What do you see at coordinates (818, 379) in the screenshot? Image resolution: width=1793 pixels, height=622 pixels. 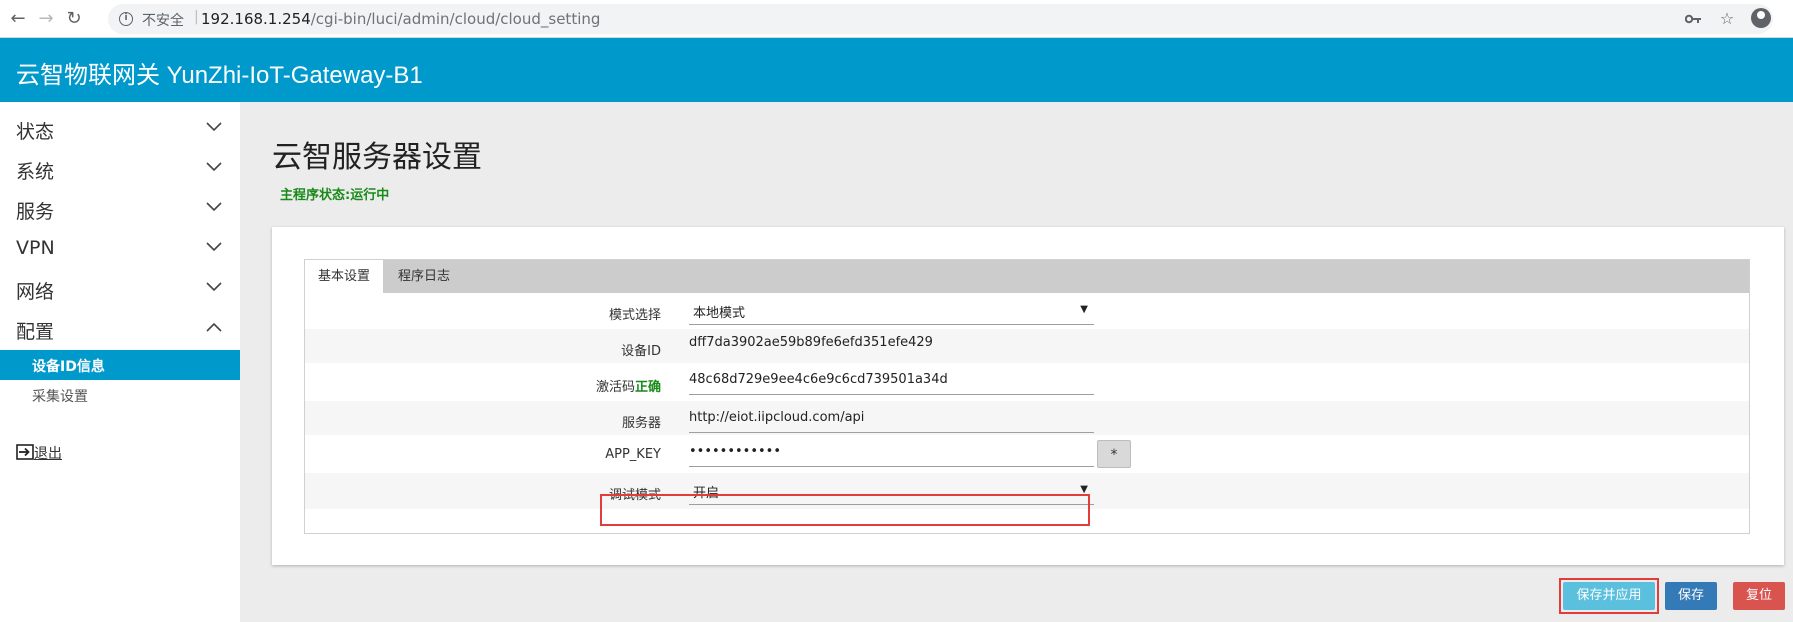 I see `activation-input-value: 48c68d729e9ee4c6e9c6cd739501a34d` at bounding box center [818, 379].